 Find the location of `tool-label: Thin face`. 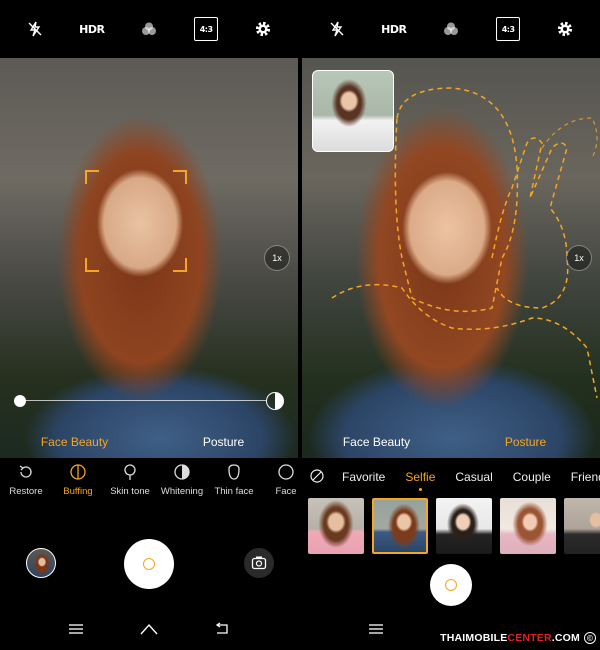

tool-label: Thin face is located at coordinates (234, 491).